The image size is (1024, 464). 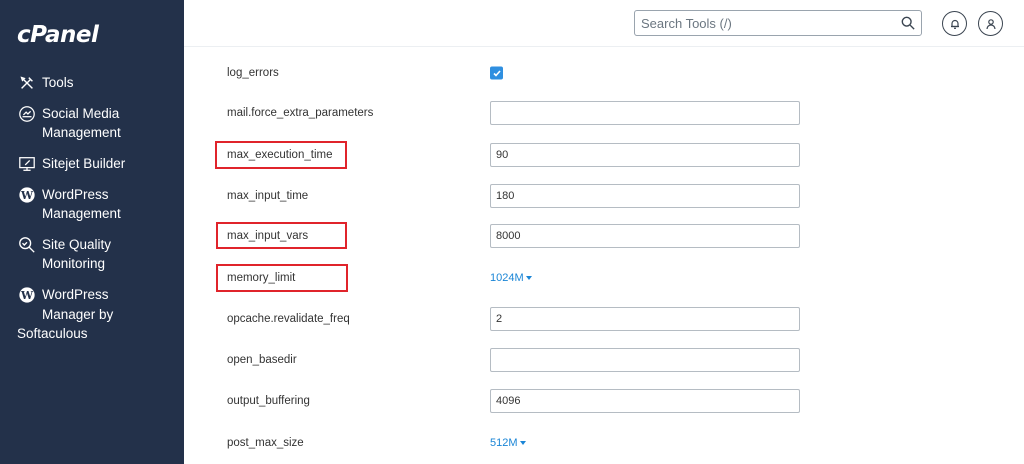 I want to click on dropdown-value: 512M, so click(x=504, y=443).